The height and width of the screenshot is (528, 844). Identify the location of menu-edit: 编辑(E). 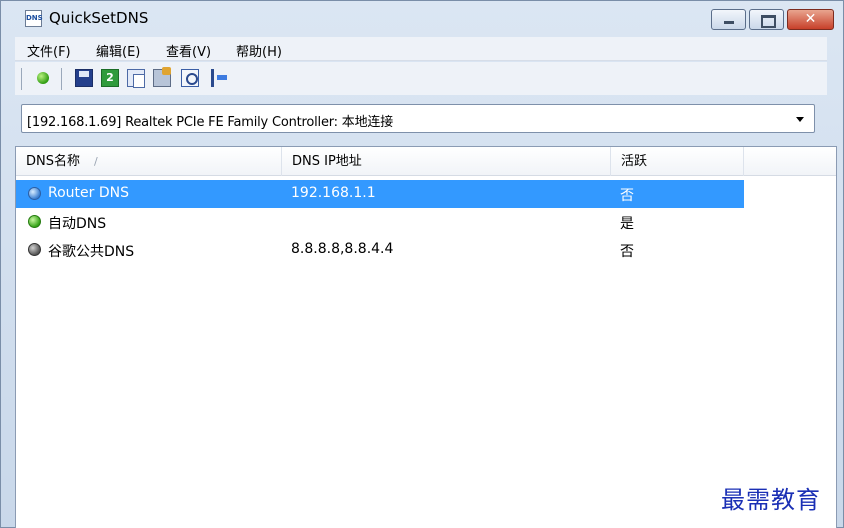
(118, 50).